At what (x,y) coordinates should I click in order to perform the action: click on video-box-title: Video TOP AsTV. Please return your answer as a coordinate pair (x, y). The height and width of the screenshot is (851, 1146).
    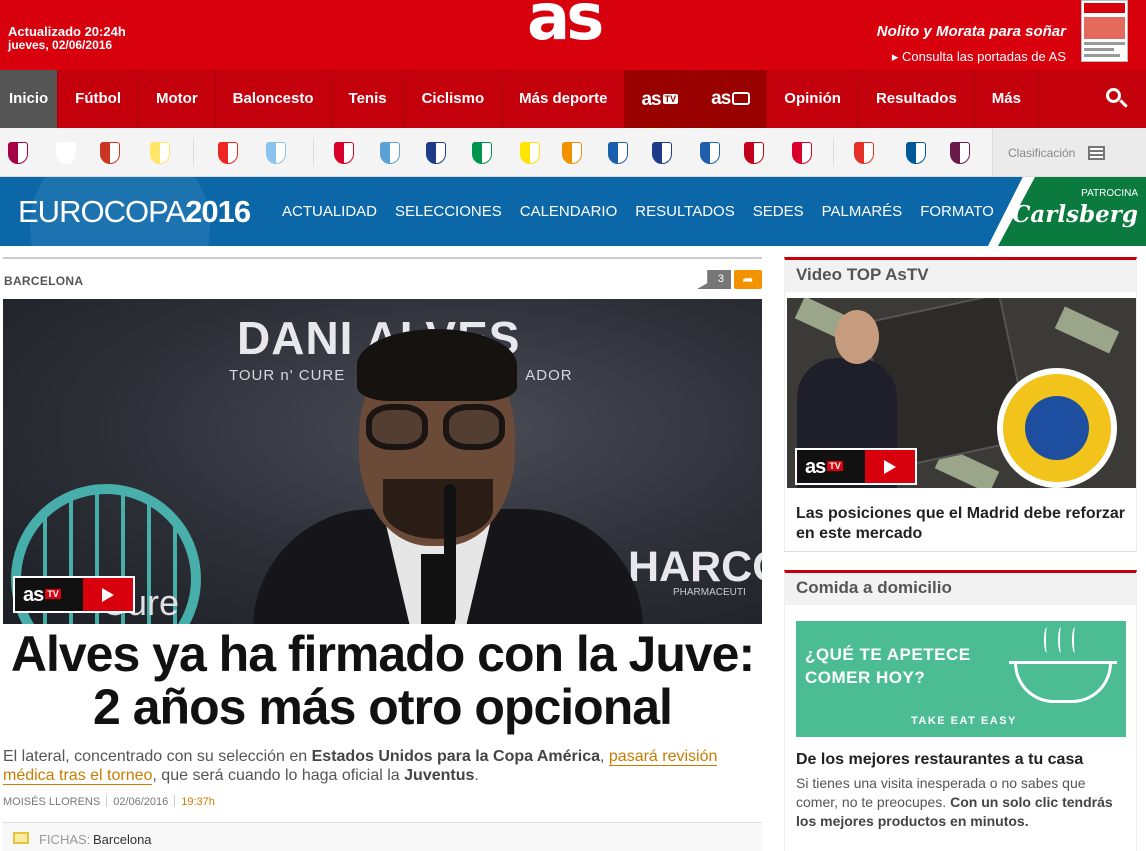
    Looking at the image, I should click on (960, 276).